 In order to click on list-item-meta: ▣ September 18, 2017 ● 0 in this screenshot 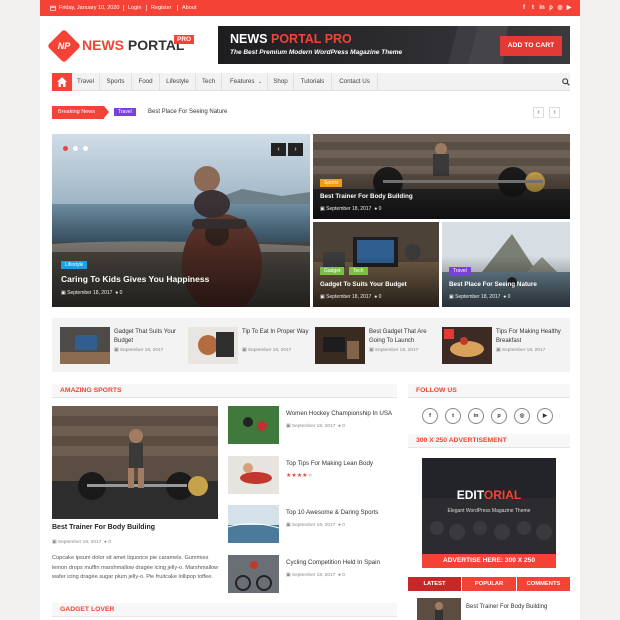, I will do `click(315, 426)`.